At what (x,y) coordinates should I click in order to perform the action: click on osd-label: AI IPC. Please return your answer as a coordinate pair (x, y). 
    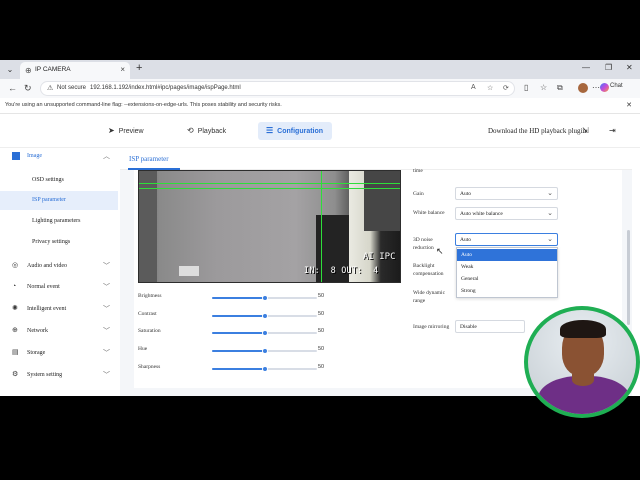
    Looking at the image, I should click on (379, 257).